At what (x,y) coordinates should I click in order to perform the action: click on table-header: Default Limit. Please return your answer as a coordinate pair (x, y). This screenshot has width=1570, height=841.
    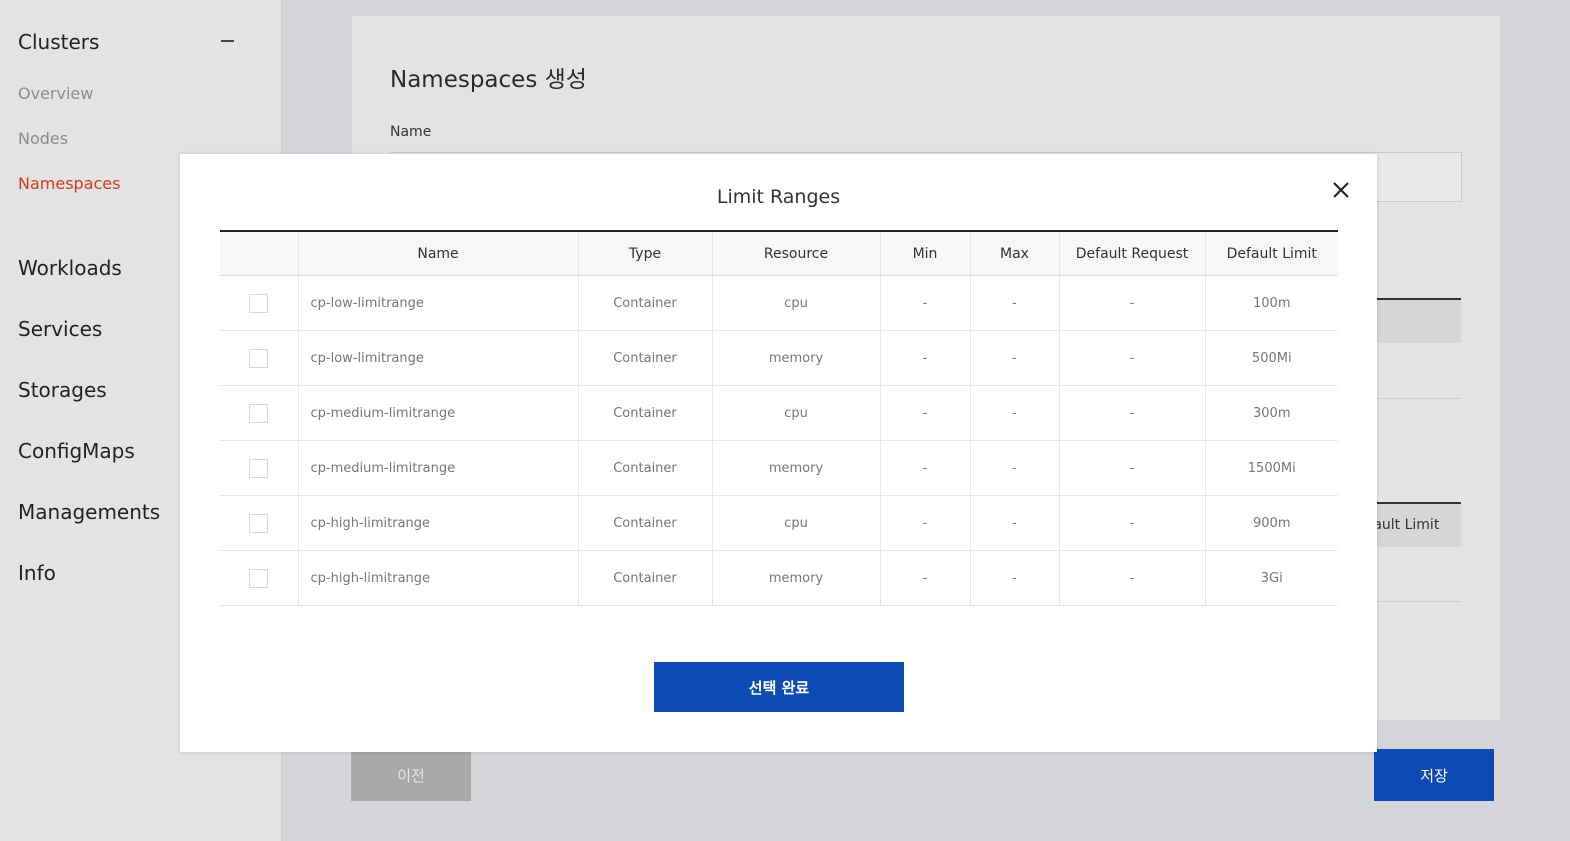
    Looking at the image, I should click on (1419, 525).